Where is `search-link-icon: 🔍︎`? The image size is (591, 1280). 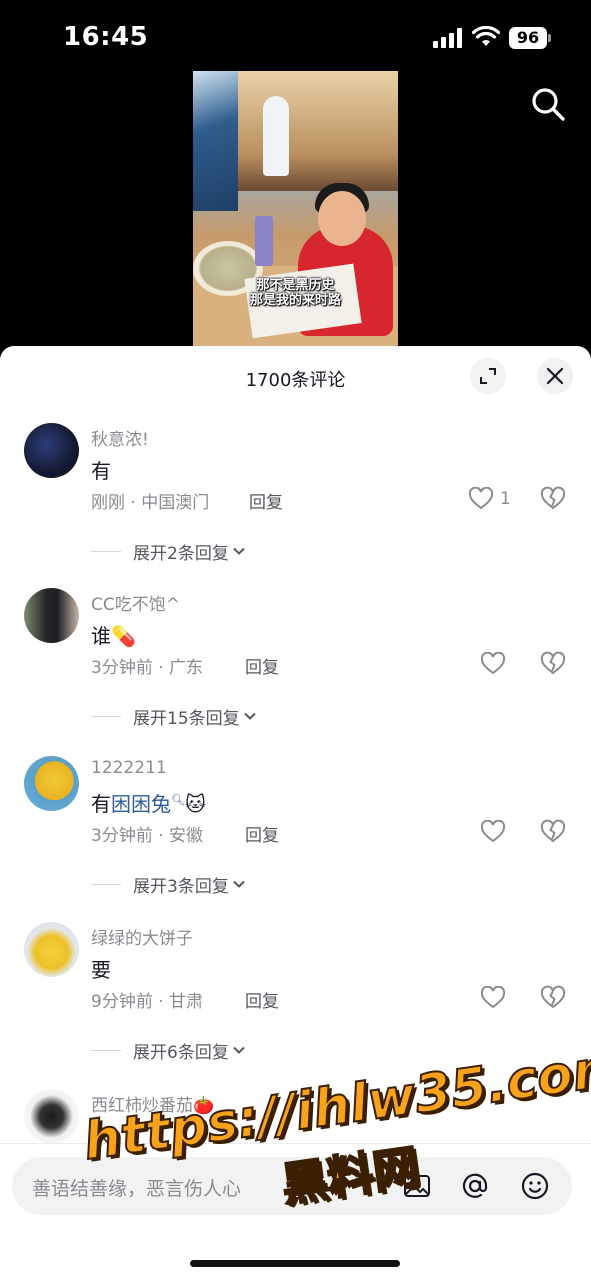 search-link-icon: 🔍︎ is located at coordinates (178, 799).